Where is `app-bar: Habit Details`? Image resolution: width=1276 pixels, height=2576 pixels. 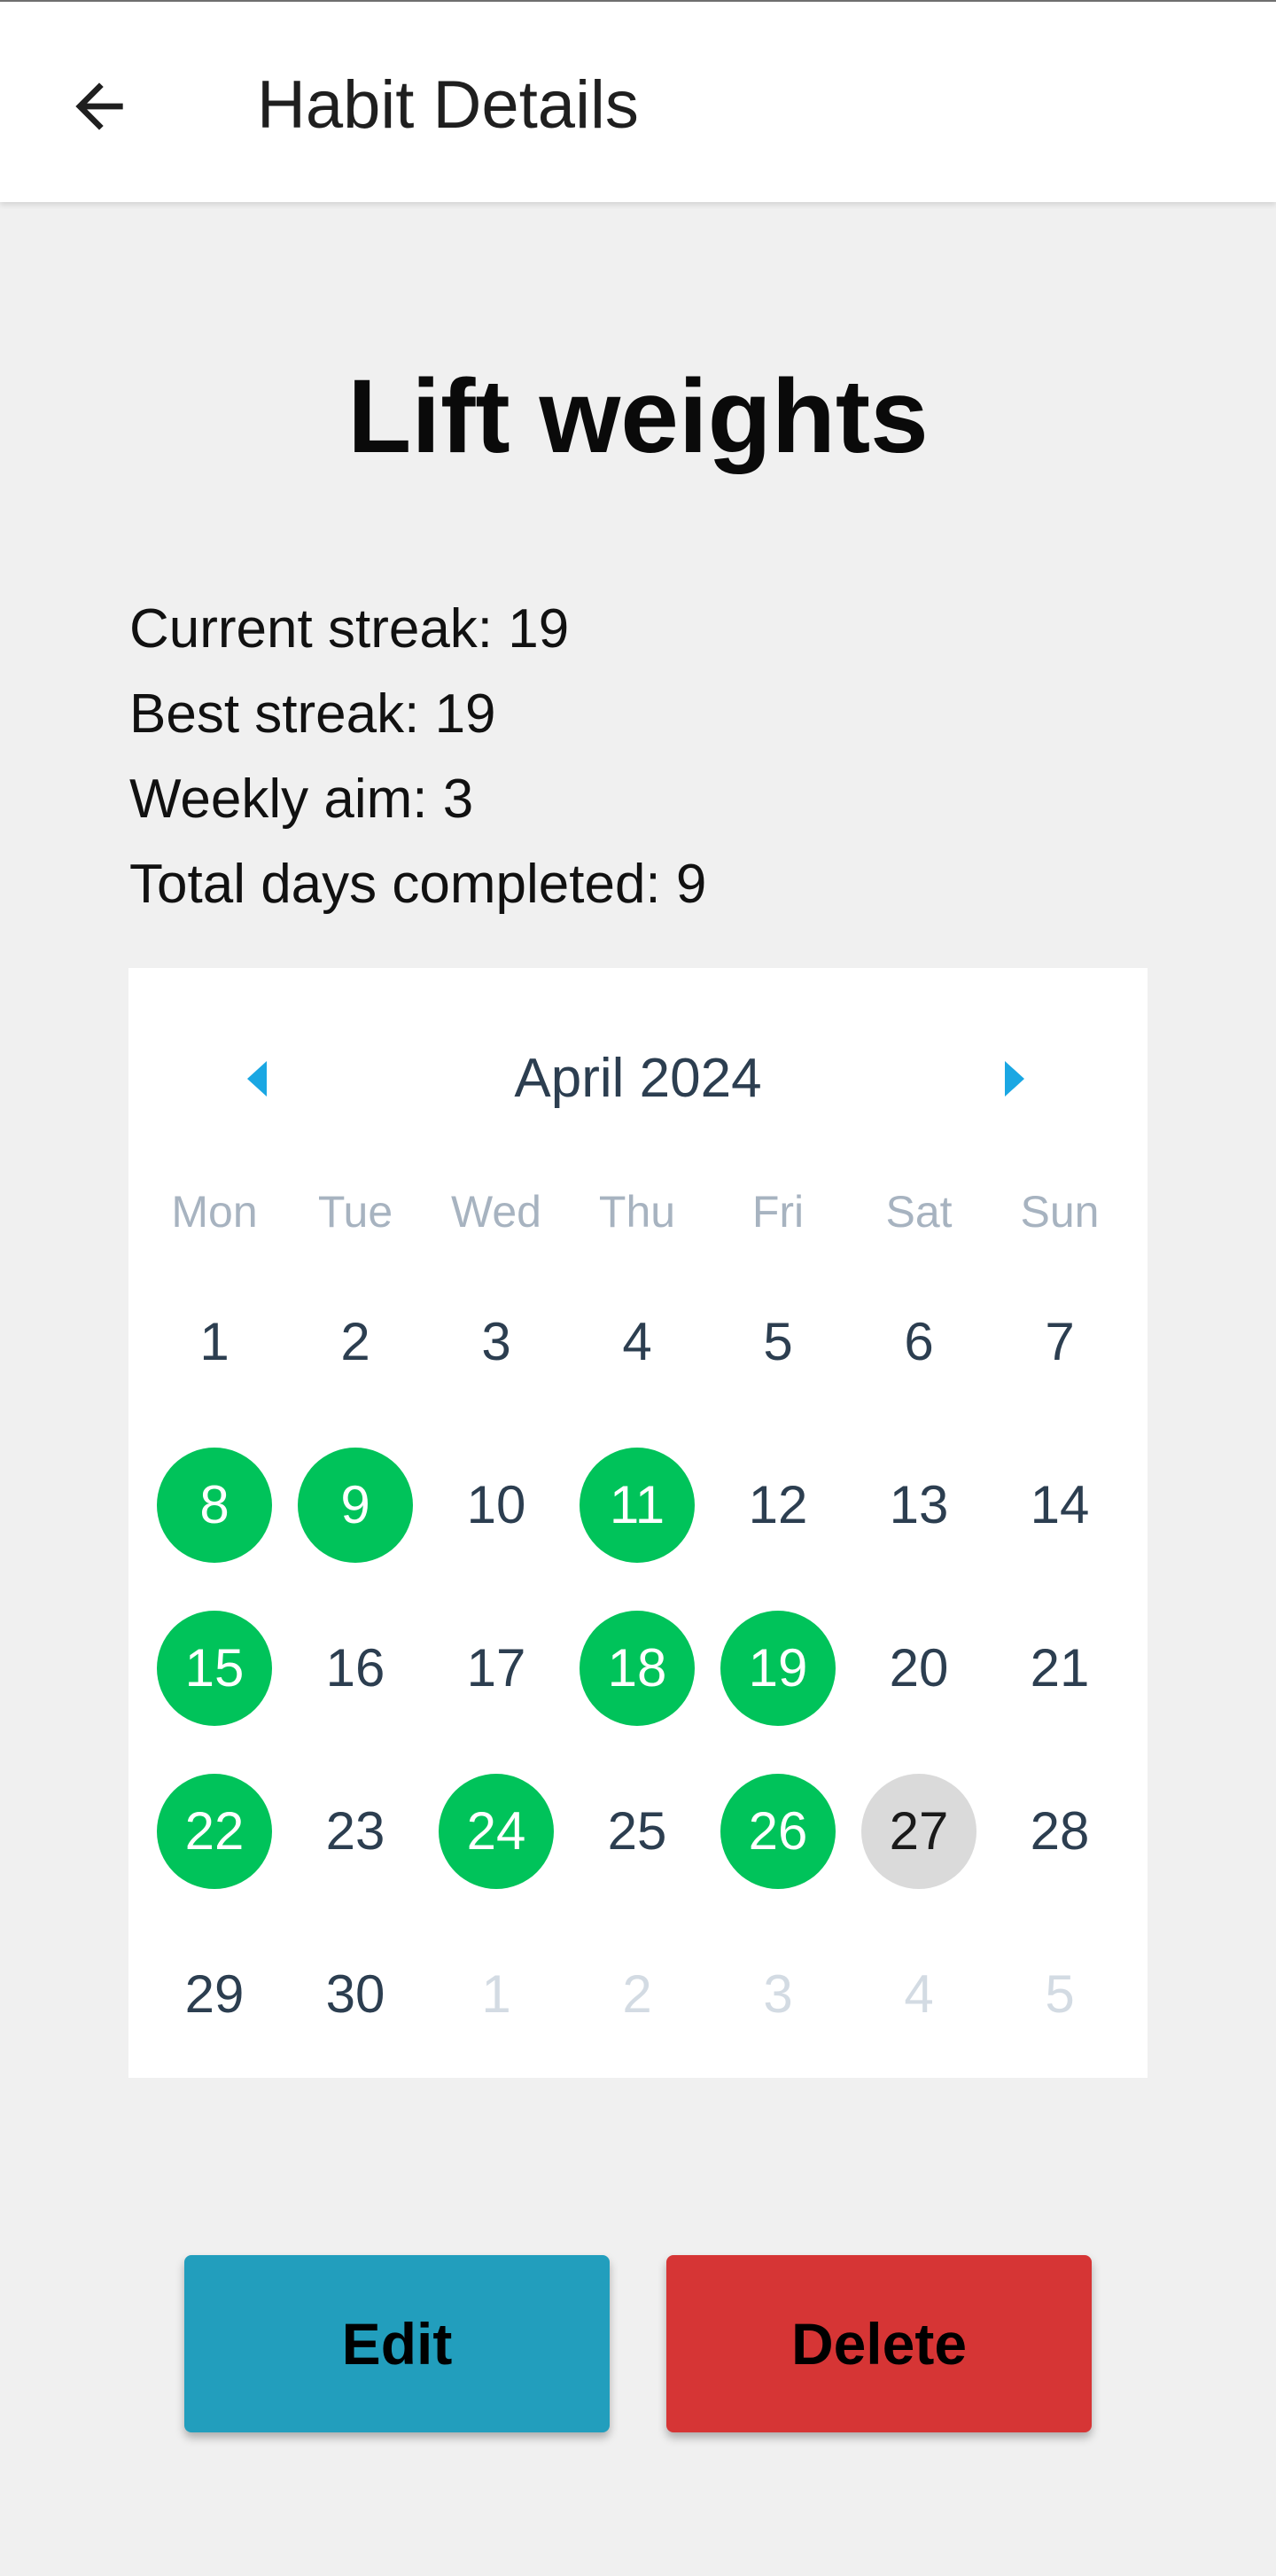
app-bar: Habit Details is located at coordinates (638, 101).